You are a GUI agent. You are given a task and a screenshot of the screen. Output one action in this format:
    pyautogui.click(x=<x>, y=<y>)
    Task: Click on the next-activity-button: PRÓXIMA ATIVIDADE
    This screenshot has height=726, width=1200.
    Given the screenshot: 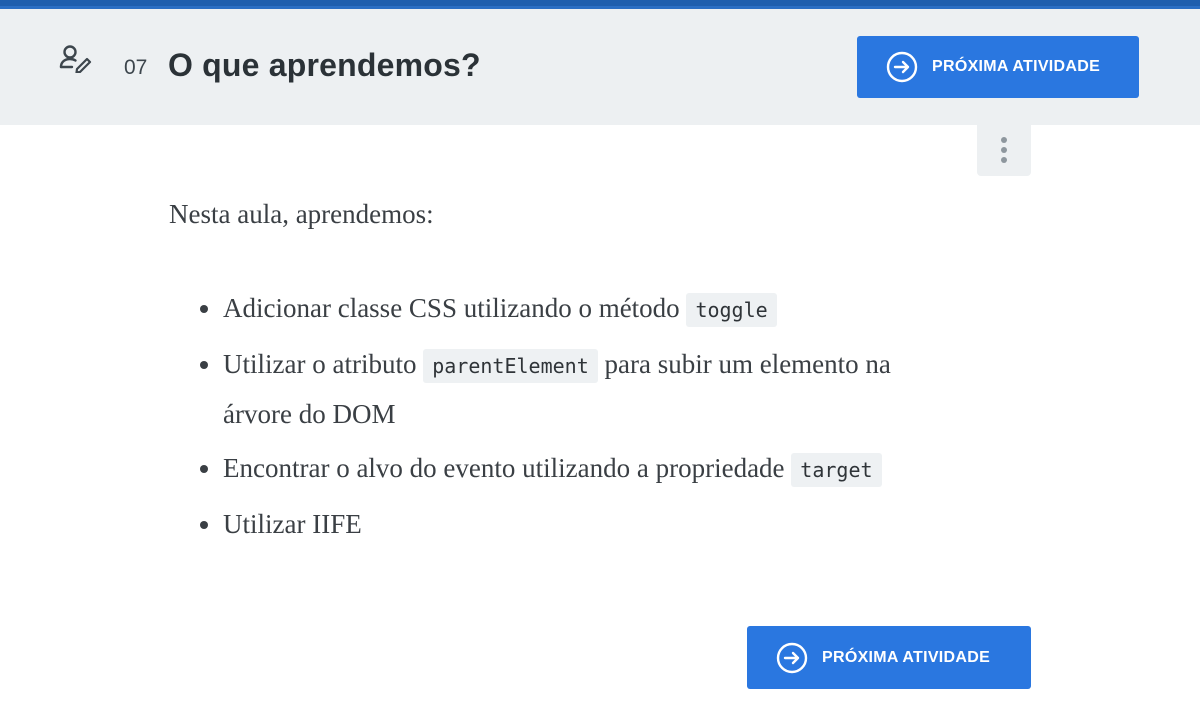 What is the action you would take?
    pyautogui.click(x=998, y=67)
    